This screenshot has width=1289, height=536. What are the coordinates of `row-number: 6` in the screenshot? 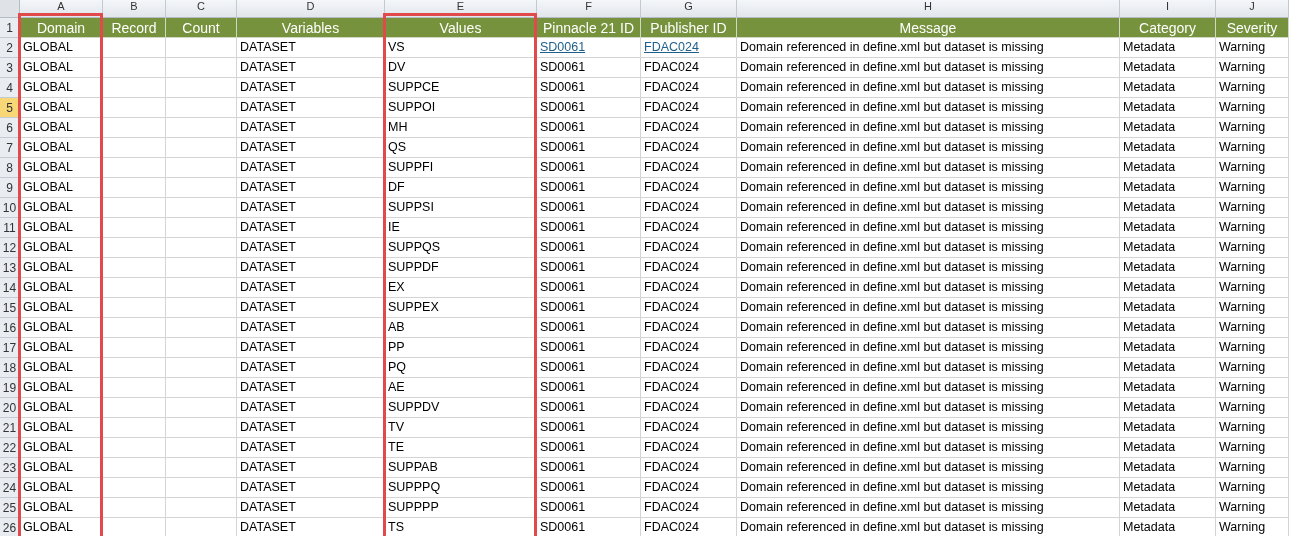 It's located at (10, 128).